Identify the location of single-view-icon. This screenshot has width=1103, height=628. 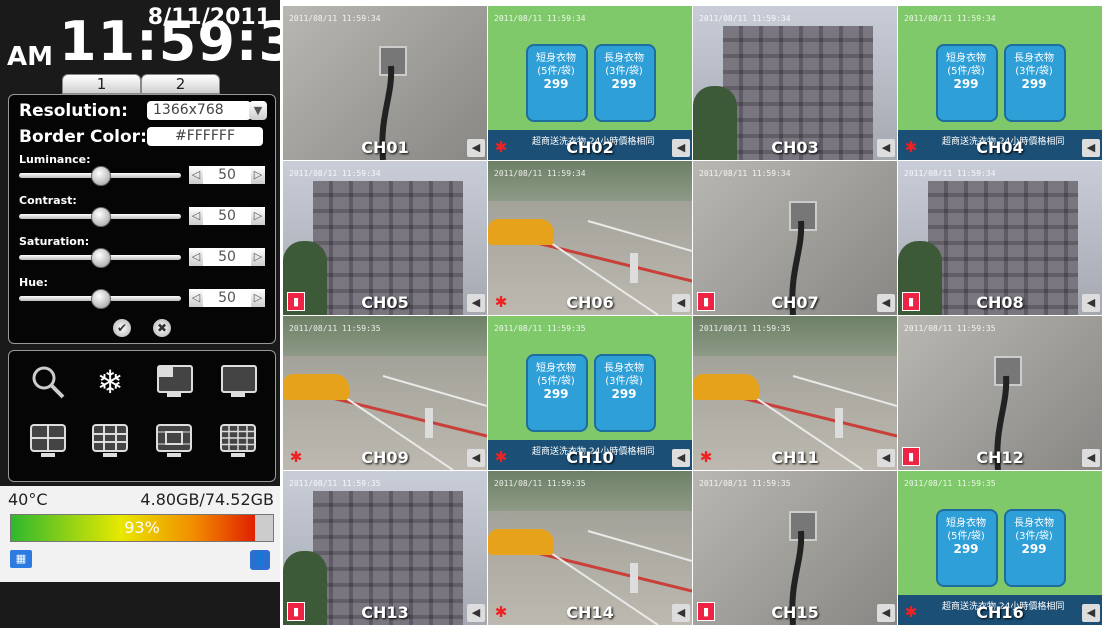
(238, 381).